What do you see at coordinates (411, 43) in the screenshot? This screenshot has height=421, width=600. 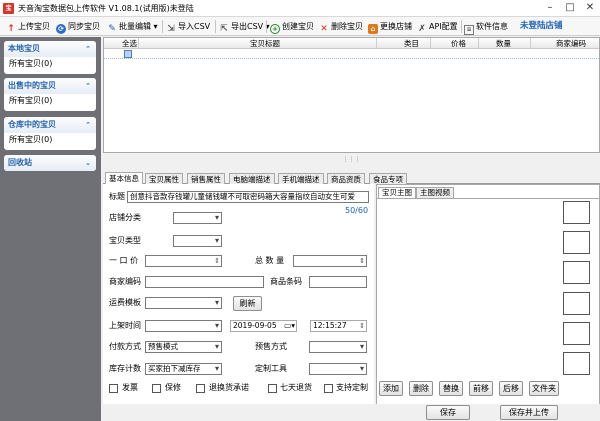 I see `column-category: 类目` at bounding box center [411, 43].